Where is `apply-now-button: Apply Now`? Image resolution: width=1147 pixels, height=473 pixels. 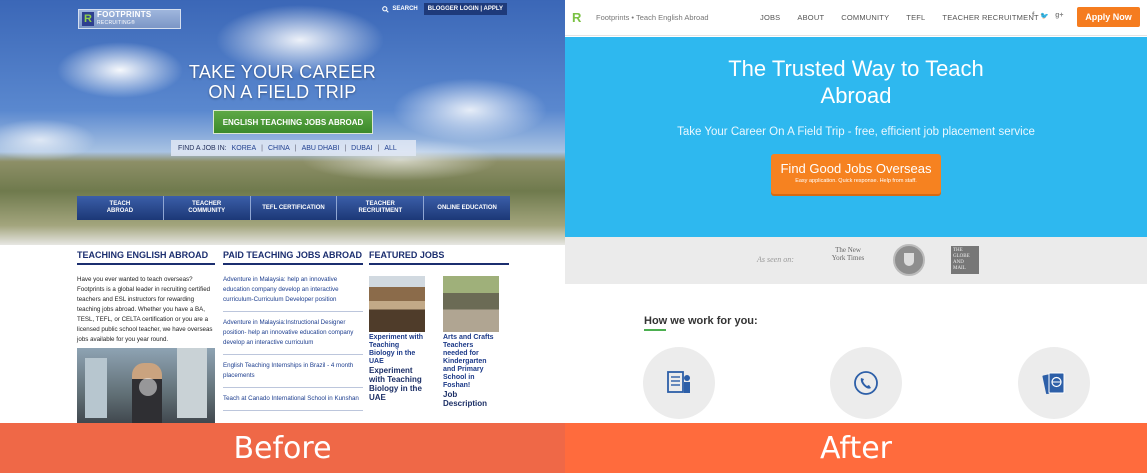 apply-now-button: Apply Now is located at coordinates (1108, 17).